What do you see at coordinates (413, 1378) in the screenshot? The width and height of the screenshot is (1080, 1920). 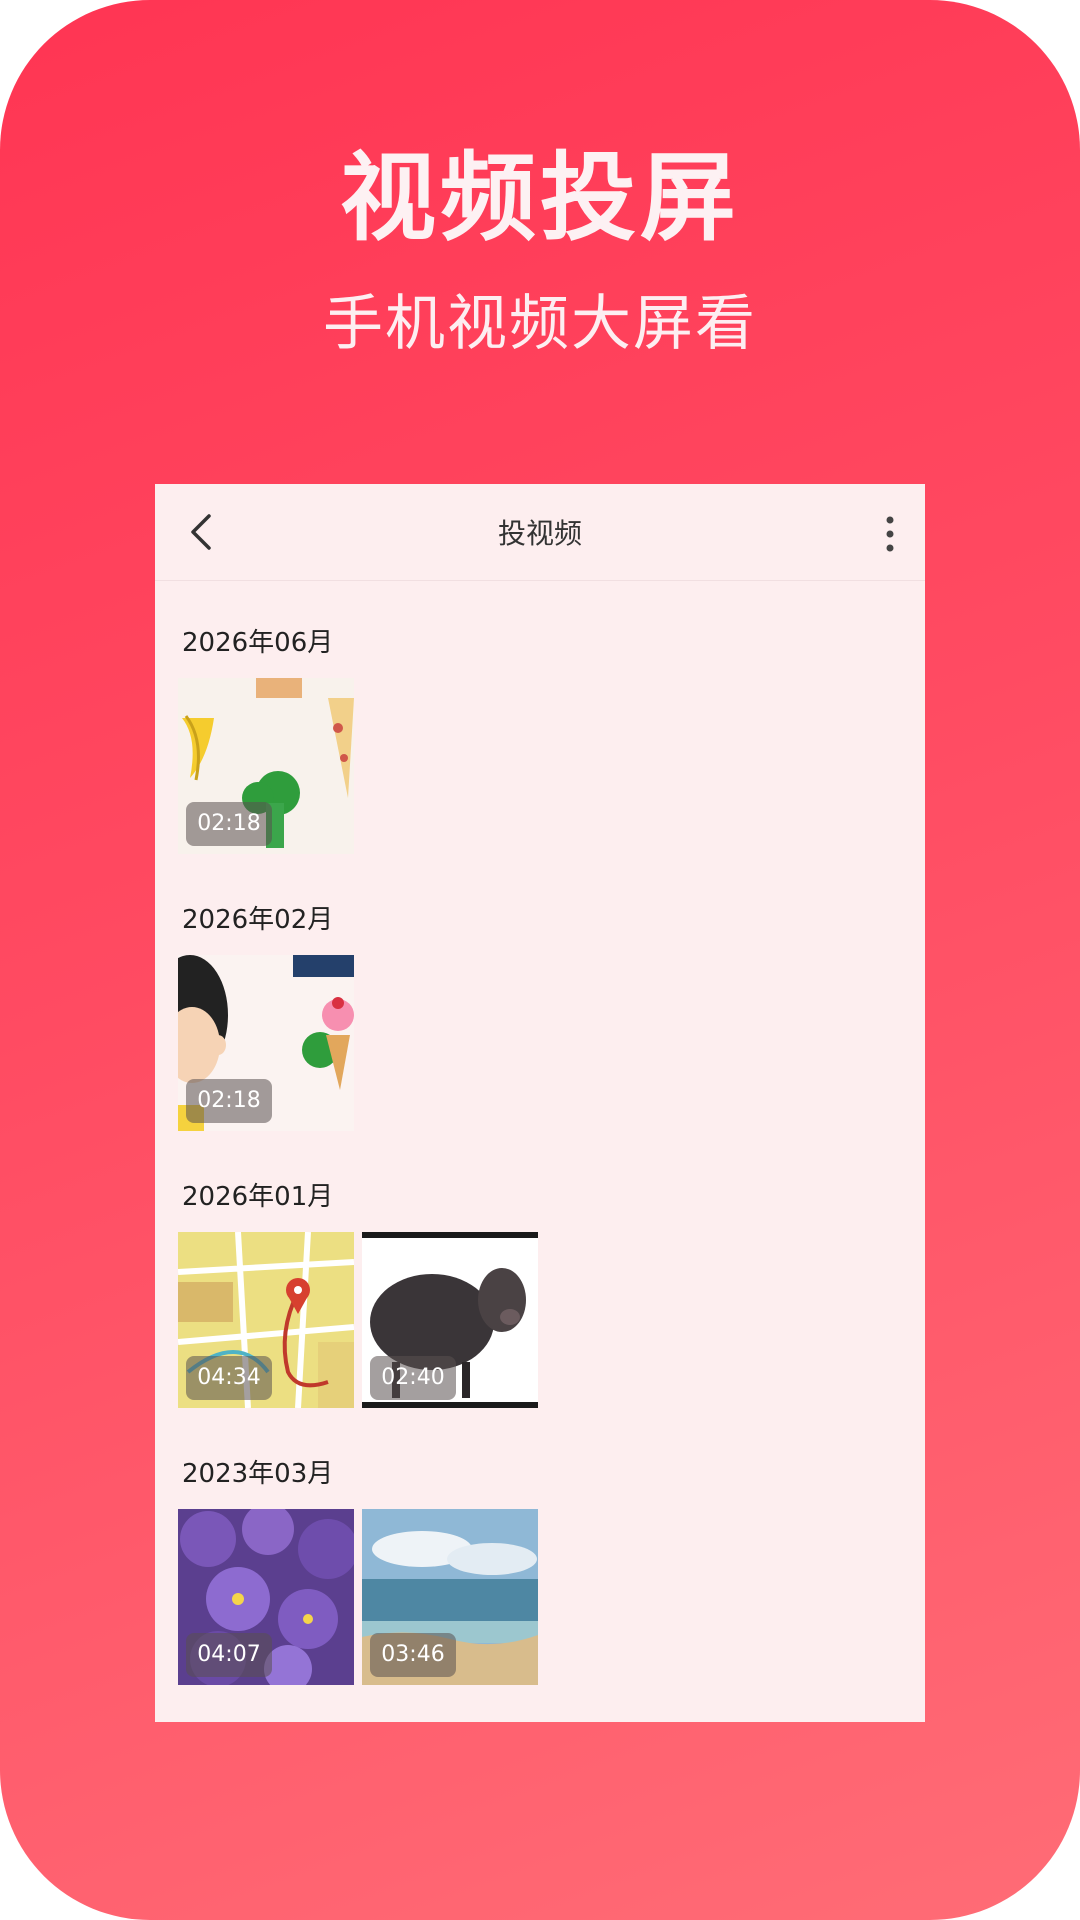 I see `video-duration: 02:40` at bounding box center [413, 1378].